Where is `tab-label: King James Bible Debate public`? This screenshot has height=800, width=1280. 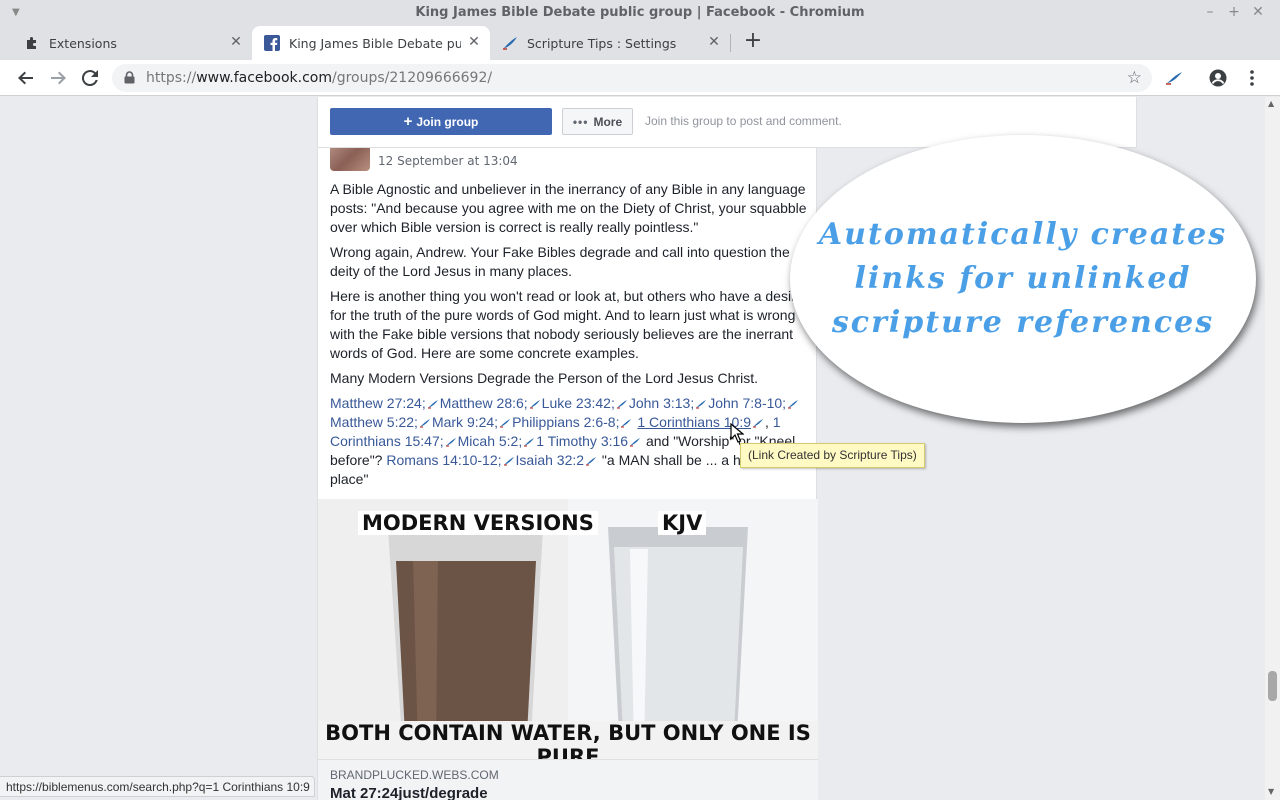 tab-label: King James Bible Debate public is located at coordinates (375, 43).